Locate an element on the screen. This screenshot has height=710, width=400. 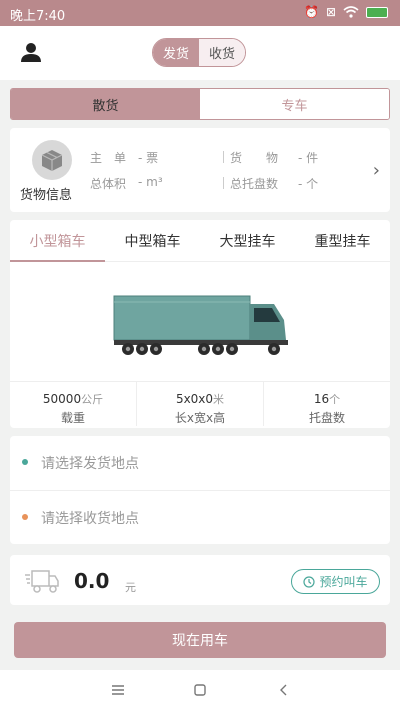
pickup-address-placeholder: 请选择发货地点 is located at coordinates (90, 464).